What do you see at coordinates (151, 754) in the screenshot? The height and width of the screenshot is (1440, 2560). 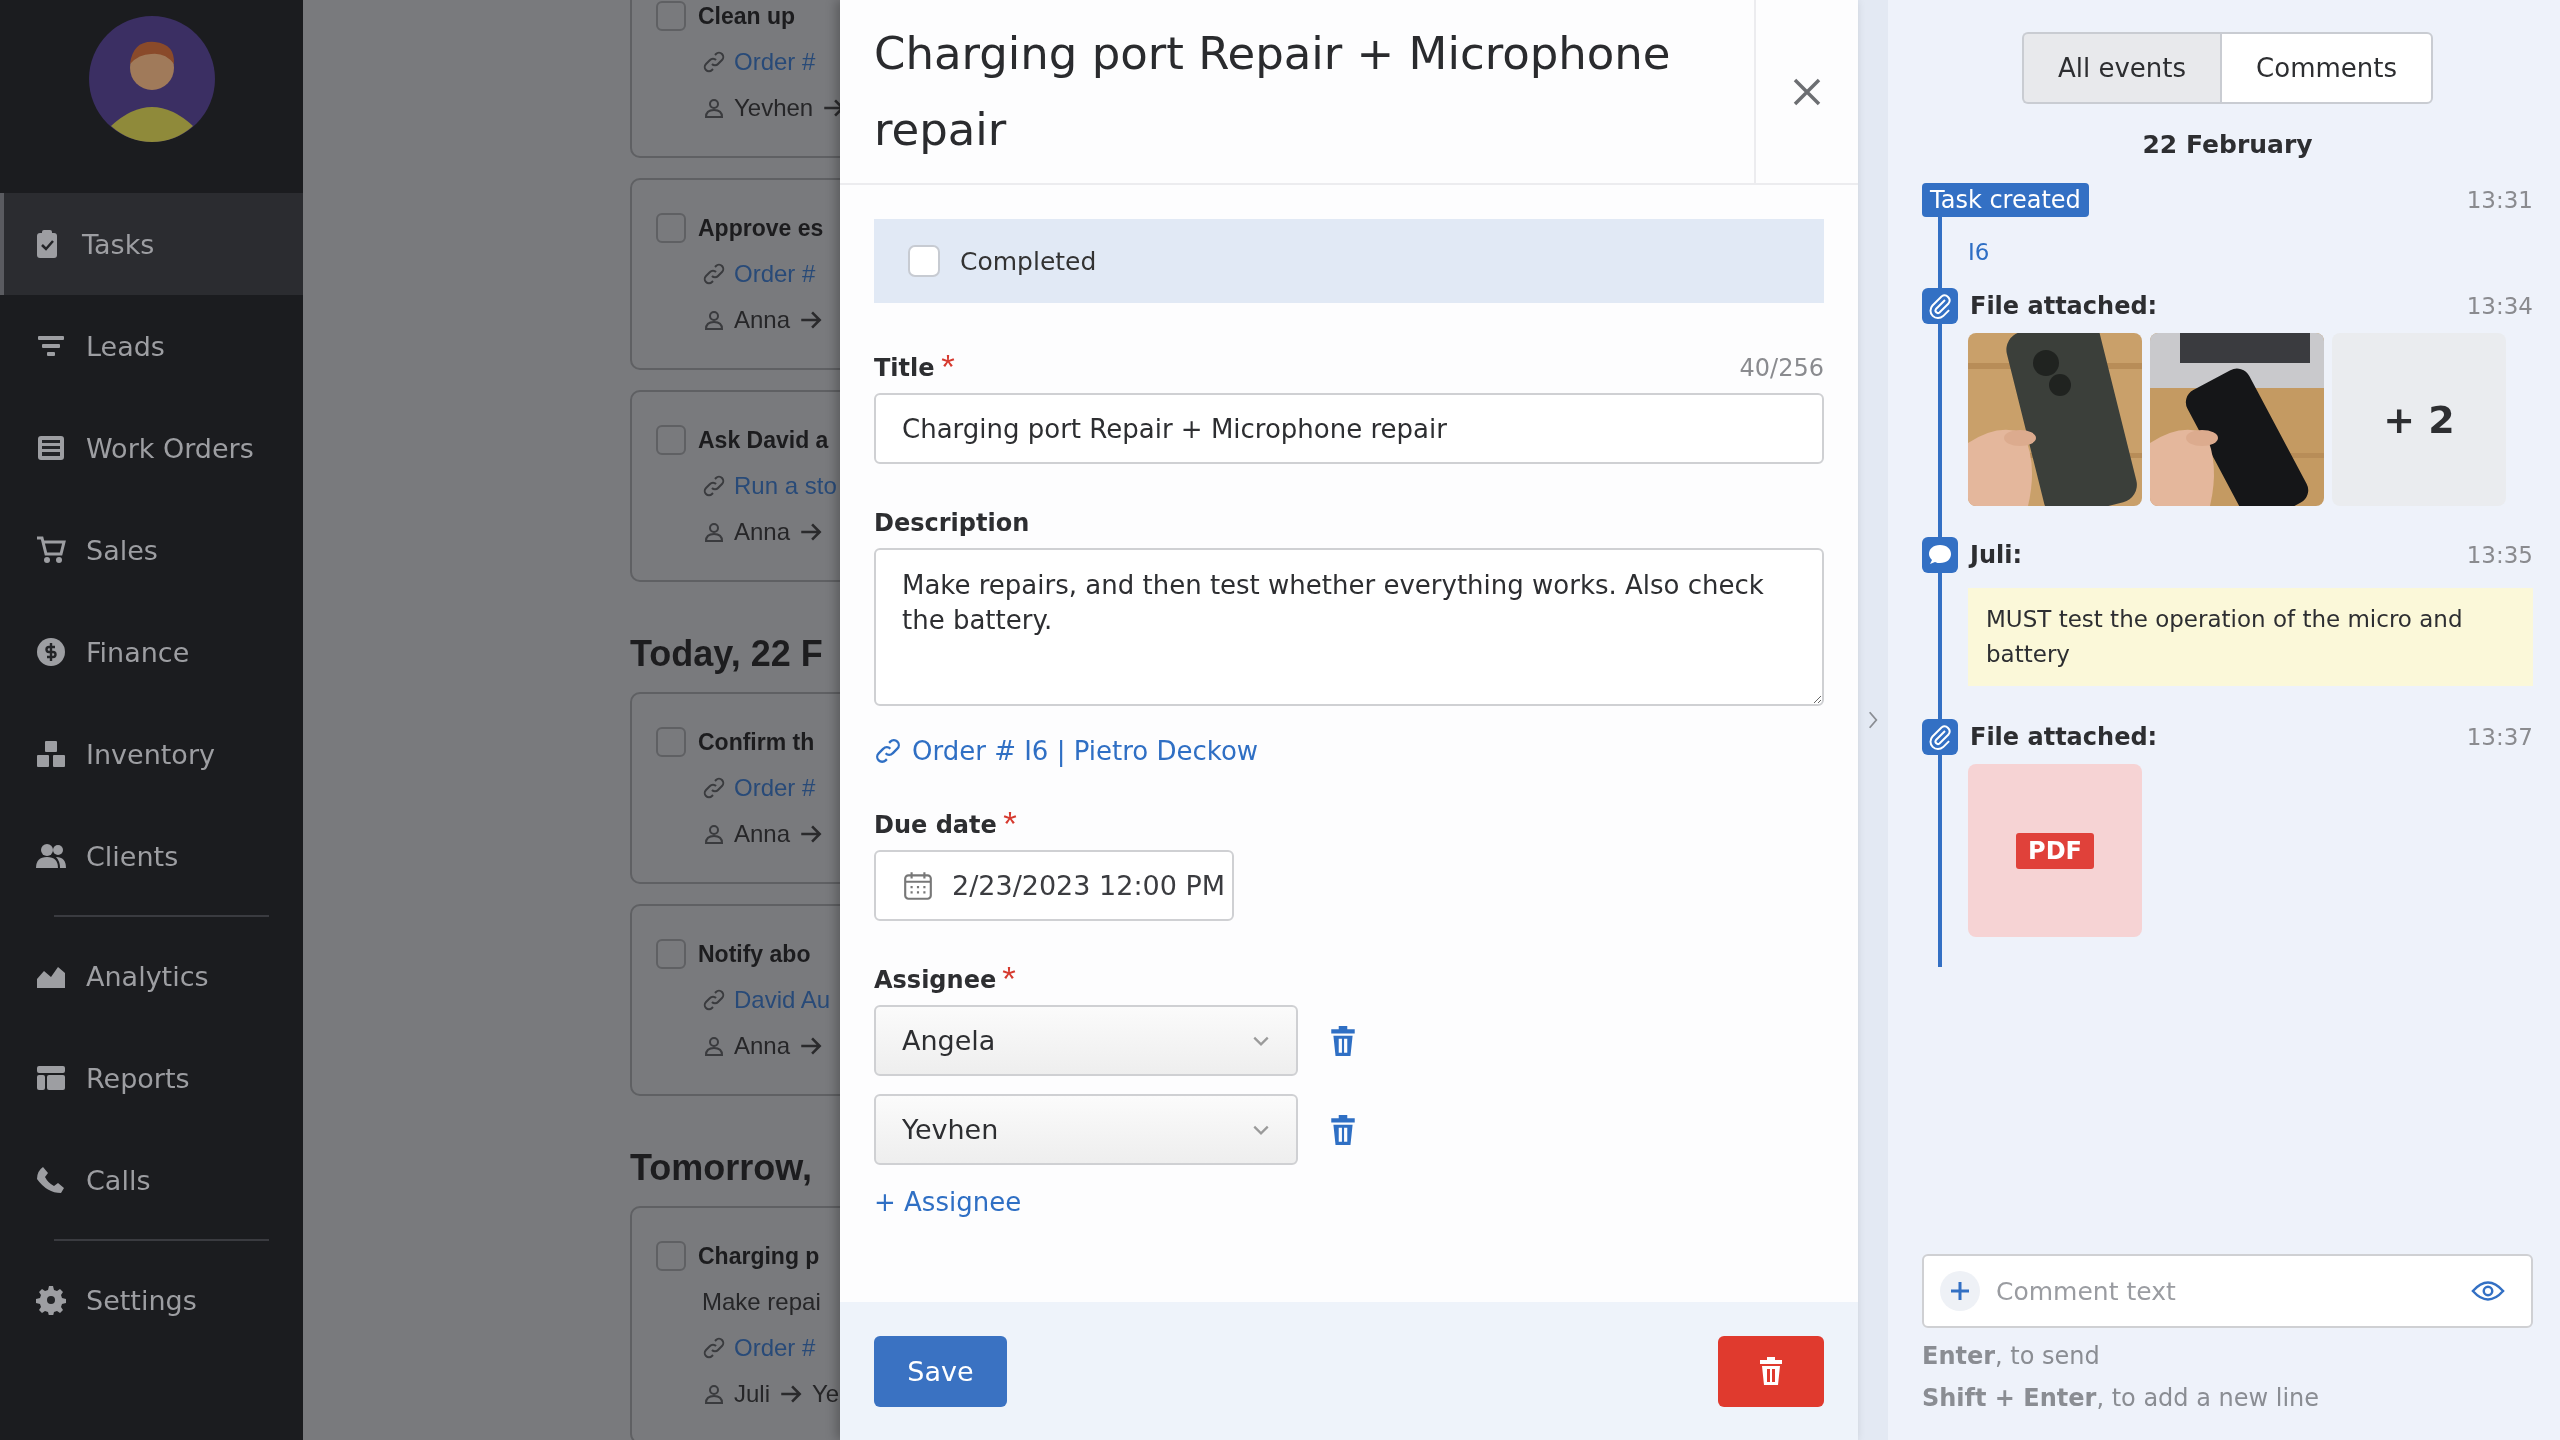 I see `nav-item: Inventory` at bounding box center [151, 754].